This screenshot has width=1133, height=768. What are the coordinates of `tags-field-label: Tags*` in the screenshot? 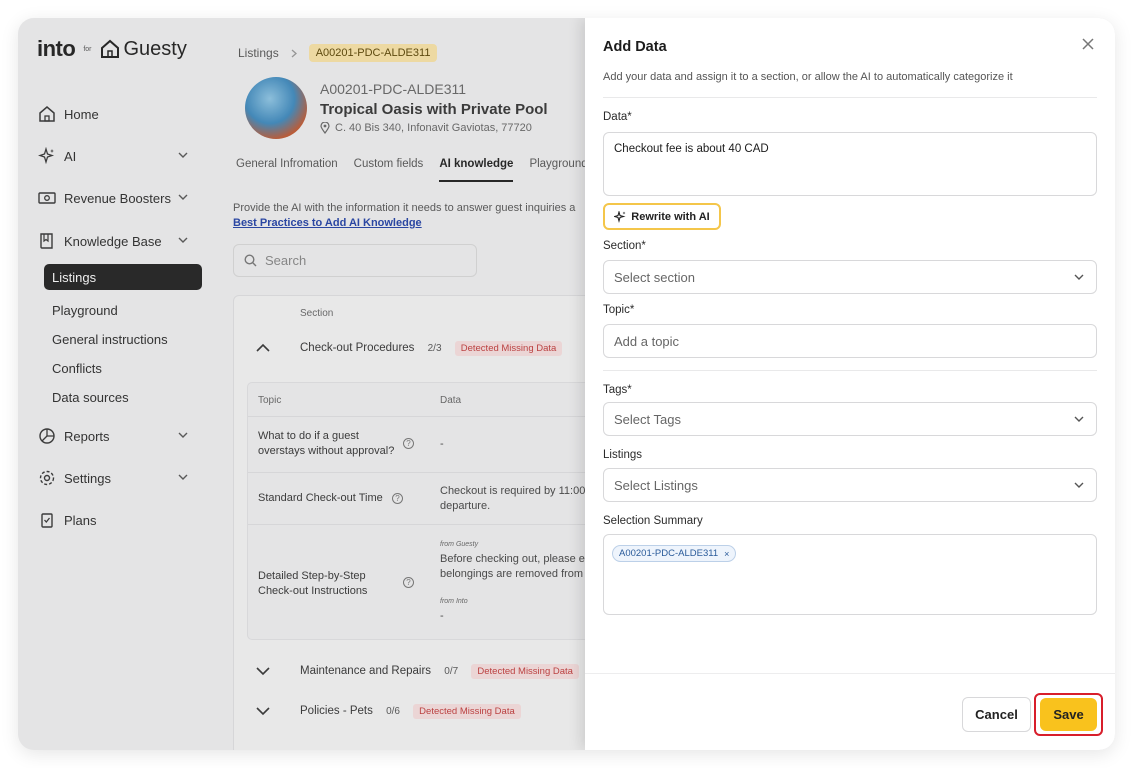 It's located at (617, 390).